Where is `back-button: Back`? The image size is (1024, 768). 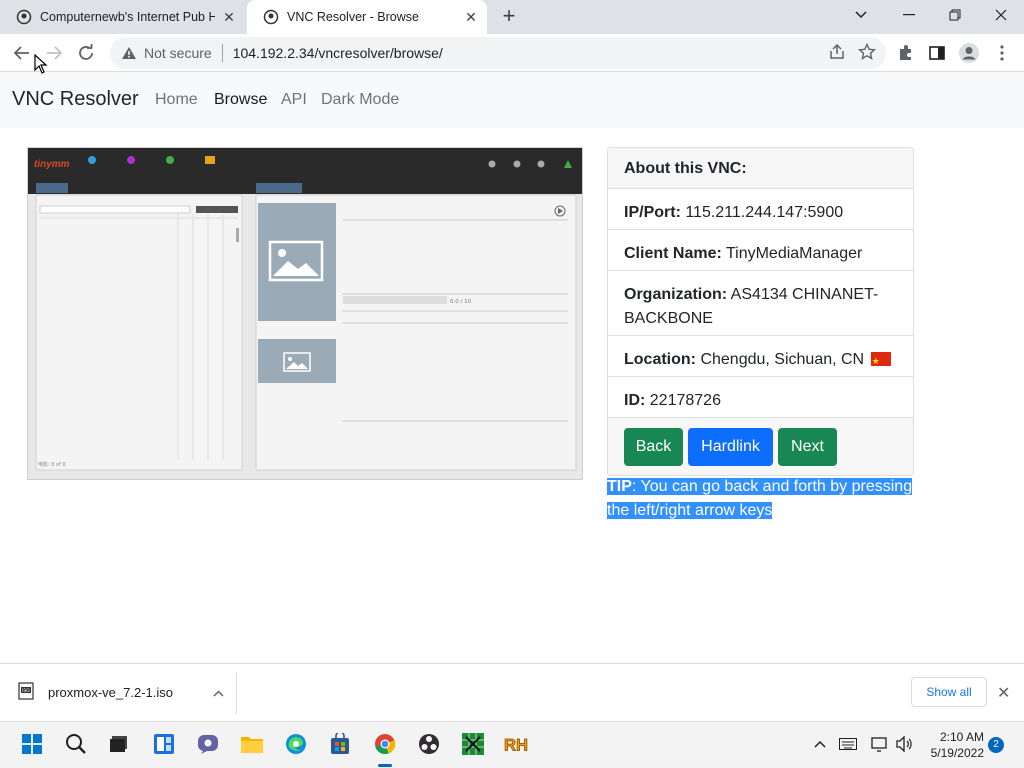 back-button: Back is located at coordinates (653, 447).